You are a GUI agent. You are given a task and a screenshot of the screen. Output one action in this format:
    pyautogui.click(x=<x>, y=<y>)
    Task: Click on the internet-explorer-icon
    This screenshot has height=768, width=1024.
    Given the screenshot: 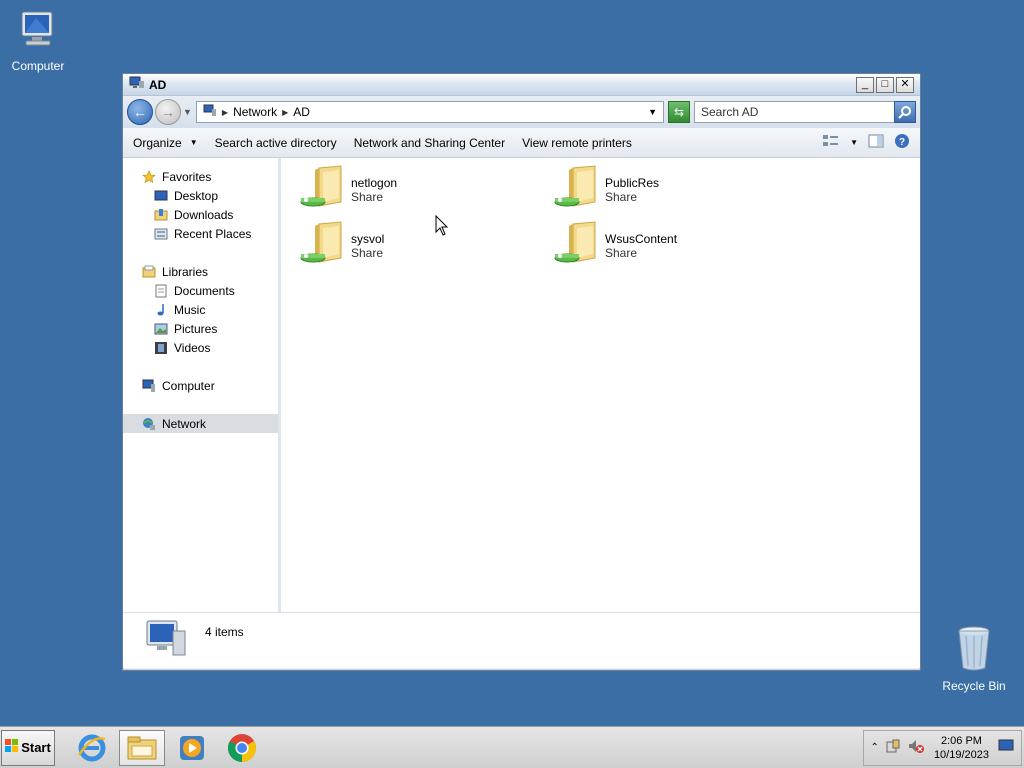 What is the action you would take?
    pyautogui.click(x=91, y=747)
    